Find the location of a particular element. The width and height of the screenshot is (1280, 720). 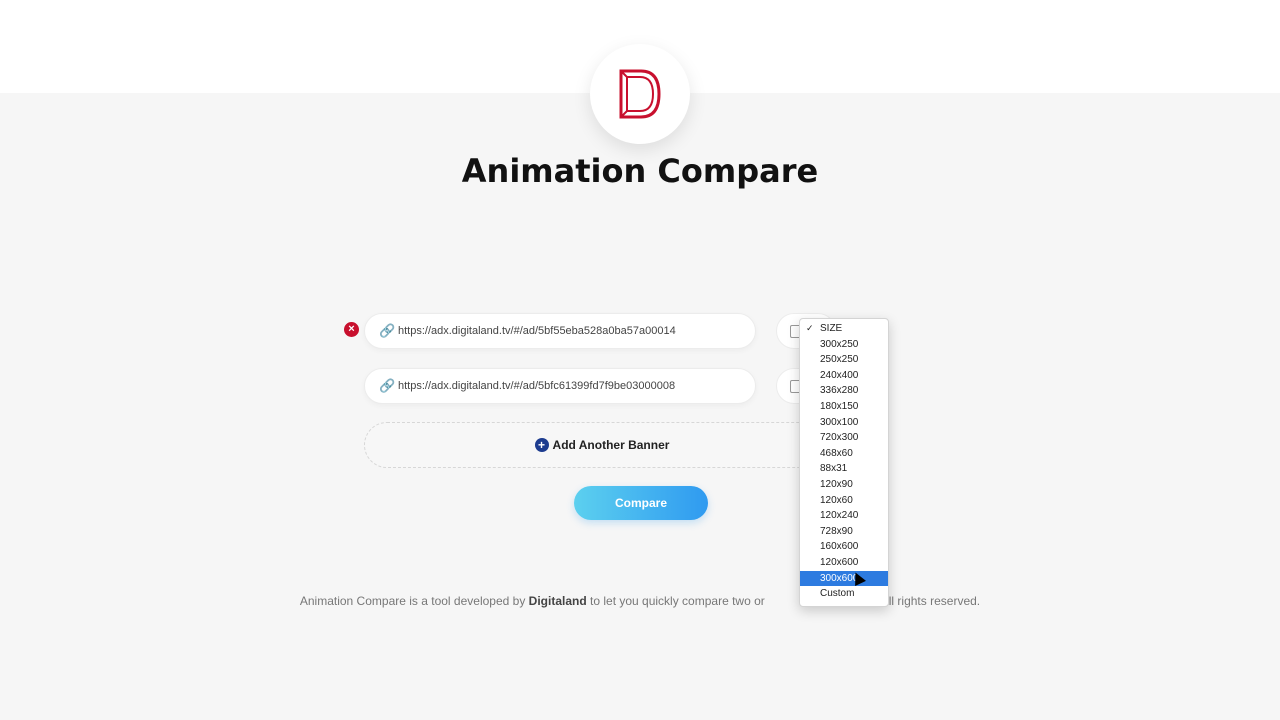

size-option: ✓ SIZE is located at coordinates (844, 329).